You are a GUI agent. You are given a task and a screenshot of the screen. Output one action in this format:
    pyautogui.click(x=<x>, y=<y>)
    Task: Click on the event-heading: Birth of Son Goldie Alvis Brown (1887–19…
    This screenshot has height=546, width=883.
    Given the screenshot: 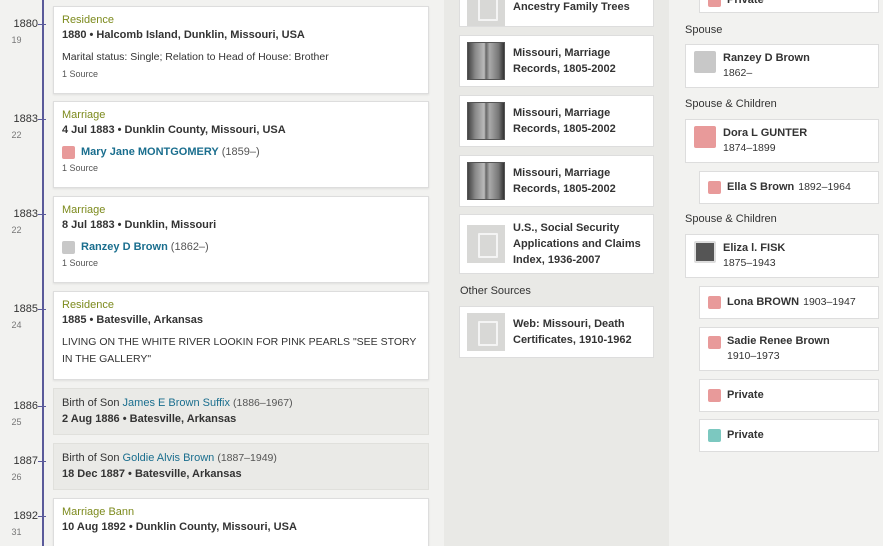 What is the action you would take?
    pyautogui.click(x=241, y=458)
    